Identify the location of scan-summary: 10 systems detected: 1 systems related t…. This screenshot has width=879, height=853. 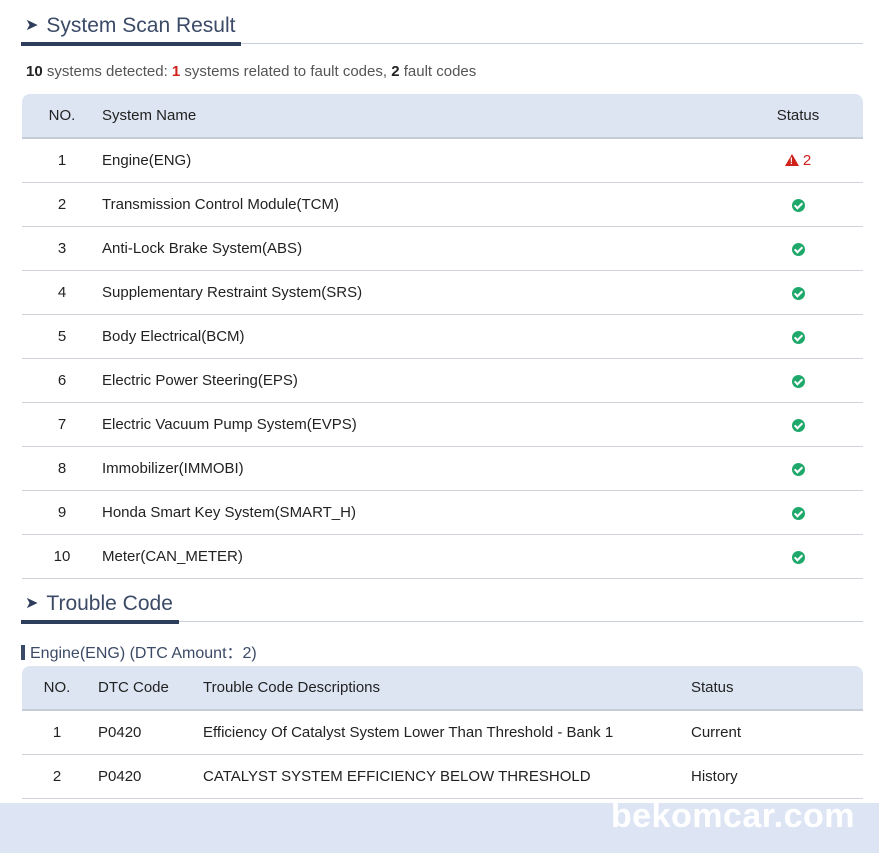
(251, 71).